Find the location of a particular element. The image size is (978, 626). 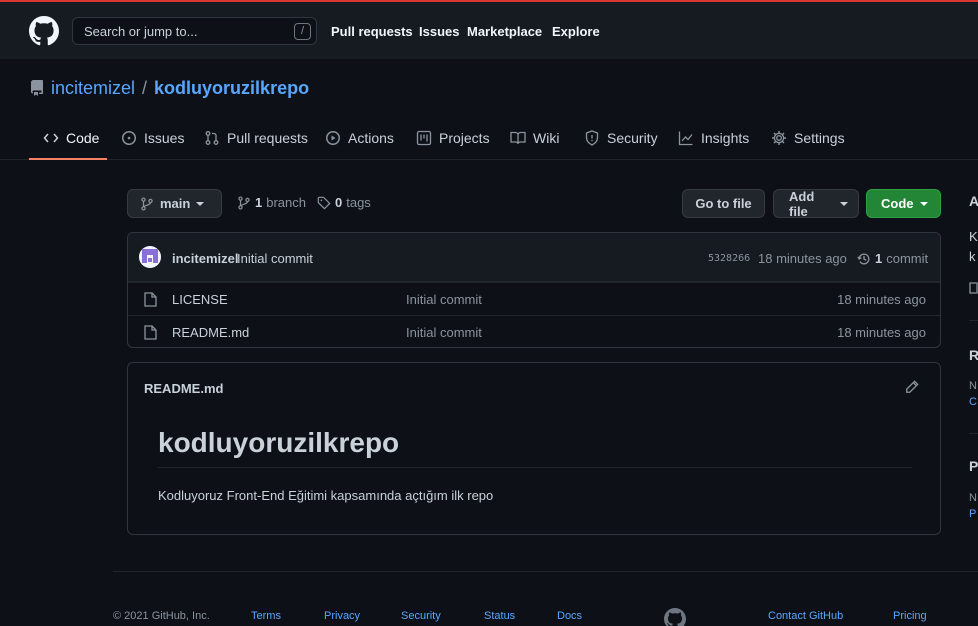

add-file-button: Add file is located at coordinates (816, 203).